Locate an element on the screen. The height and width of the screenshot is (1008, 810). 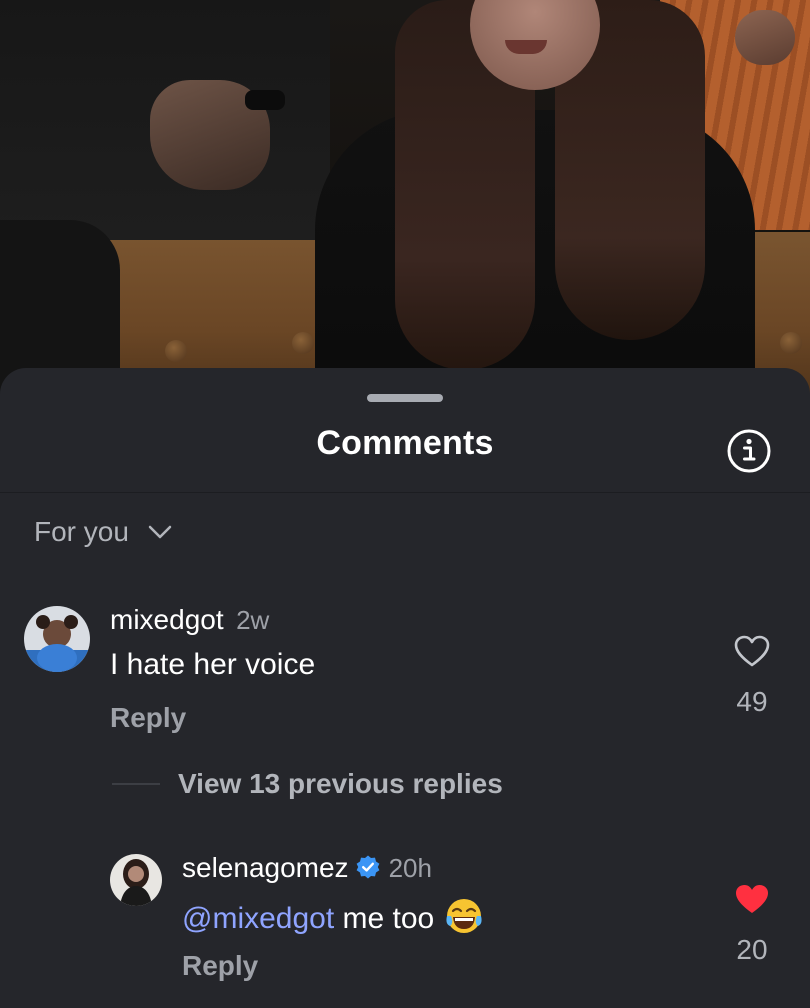
sheet-title: Comments is located at coordinates (405, 443).